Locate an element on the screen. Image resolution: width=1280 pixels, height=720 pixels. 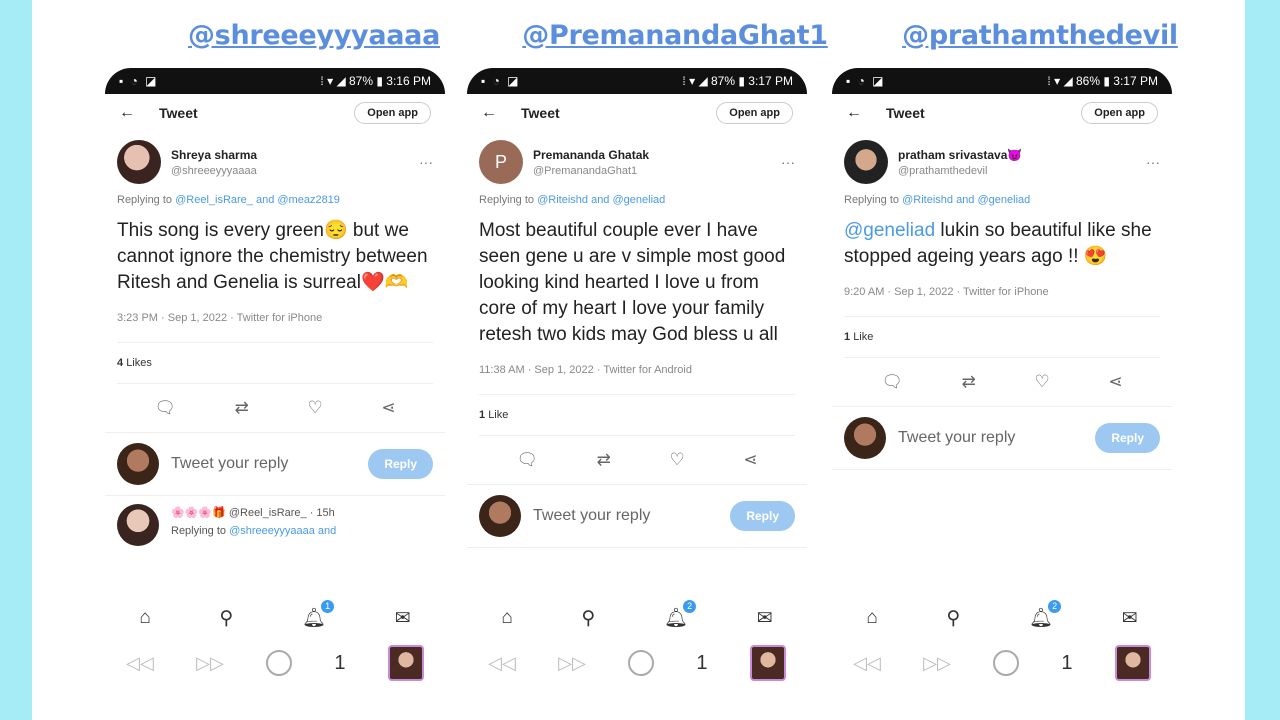
username: @PremanandaGhat1 is located at coordinates (657, 171).